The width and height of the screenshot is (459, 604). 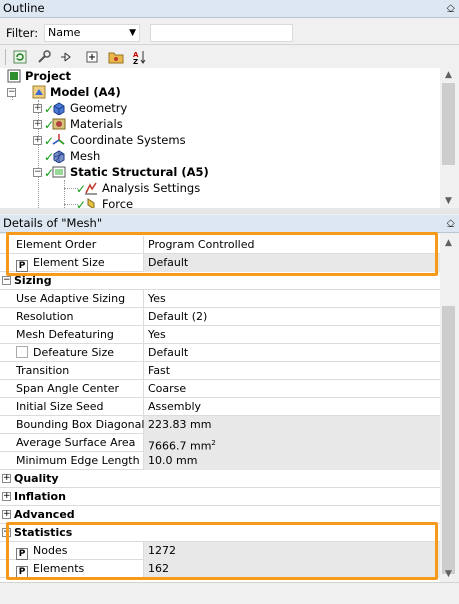 I want to click on details-title-text: Details of "Mesh", so click(x=53, y=223).